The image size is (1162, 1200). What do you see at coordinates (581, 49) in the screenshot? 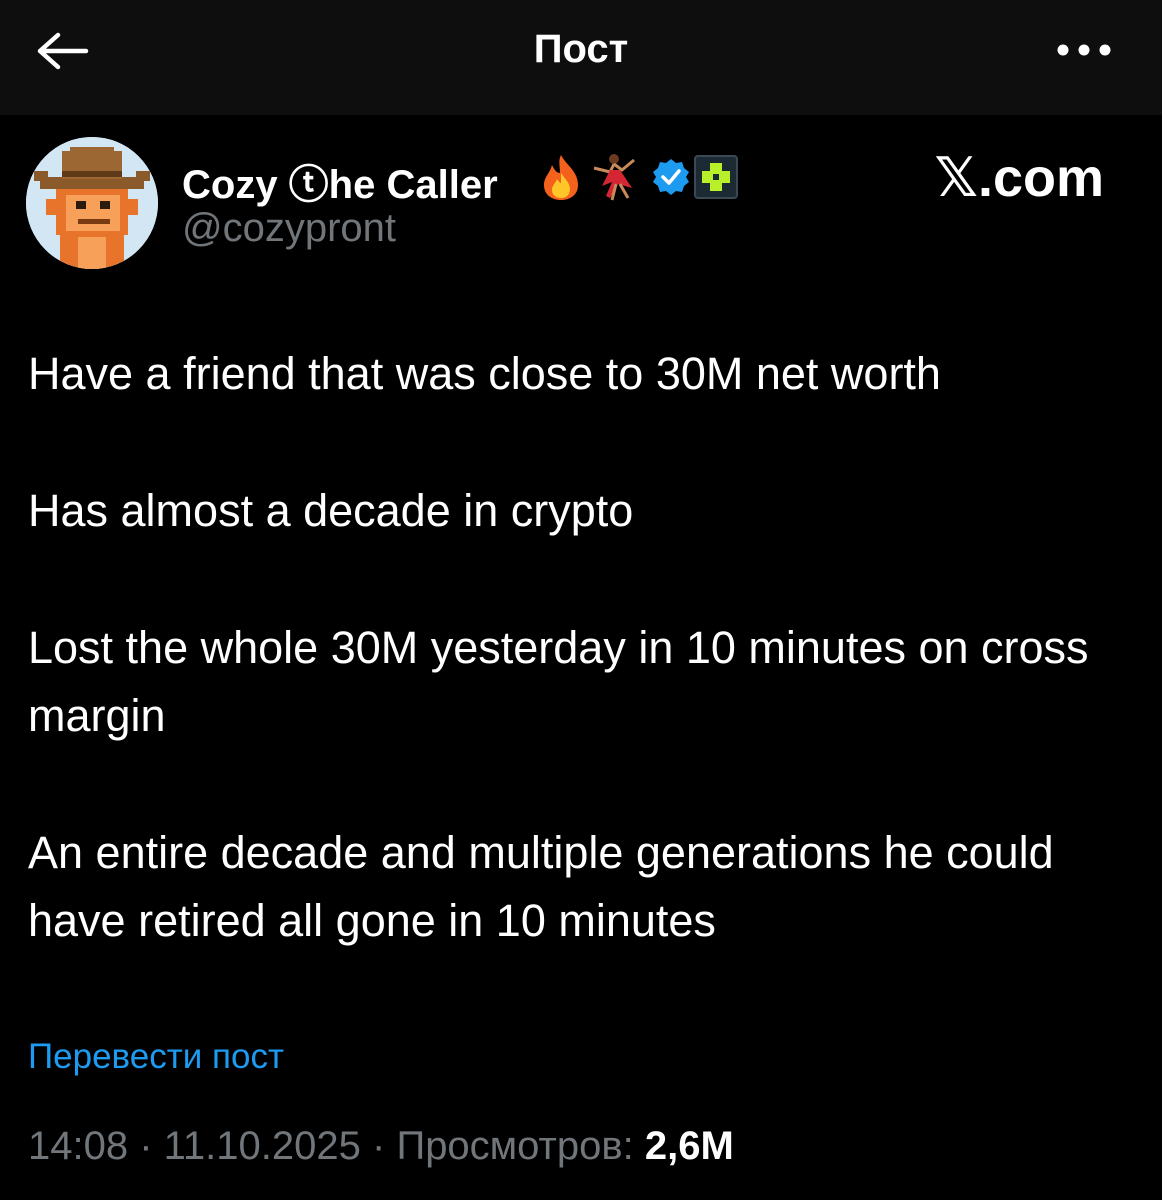
I see `page-title: Пост` at bounding box center [581, 49].